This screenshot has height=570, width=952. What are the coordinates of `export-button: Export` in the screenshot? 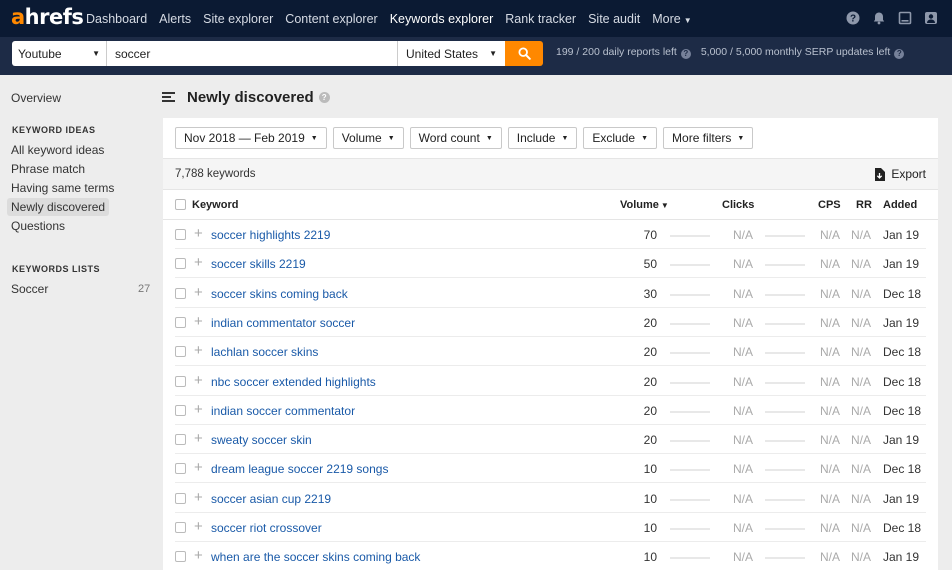 It's located at (900, 174).